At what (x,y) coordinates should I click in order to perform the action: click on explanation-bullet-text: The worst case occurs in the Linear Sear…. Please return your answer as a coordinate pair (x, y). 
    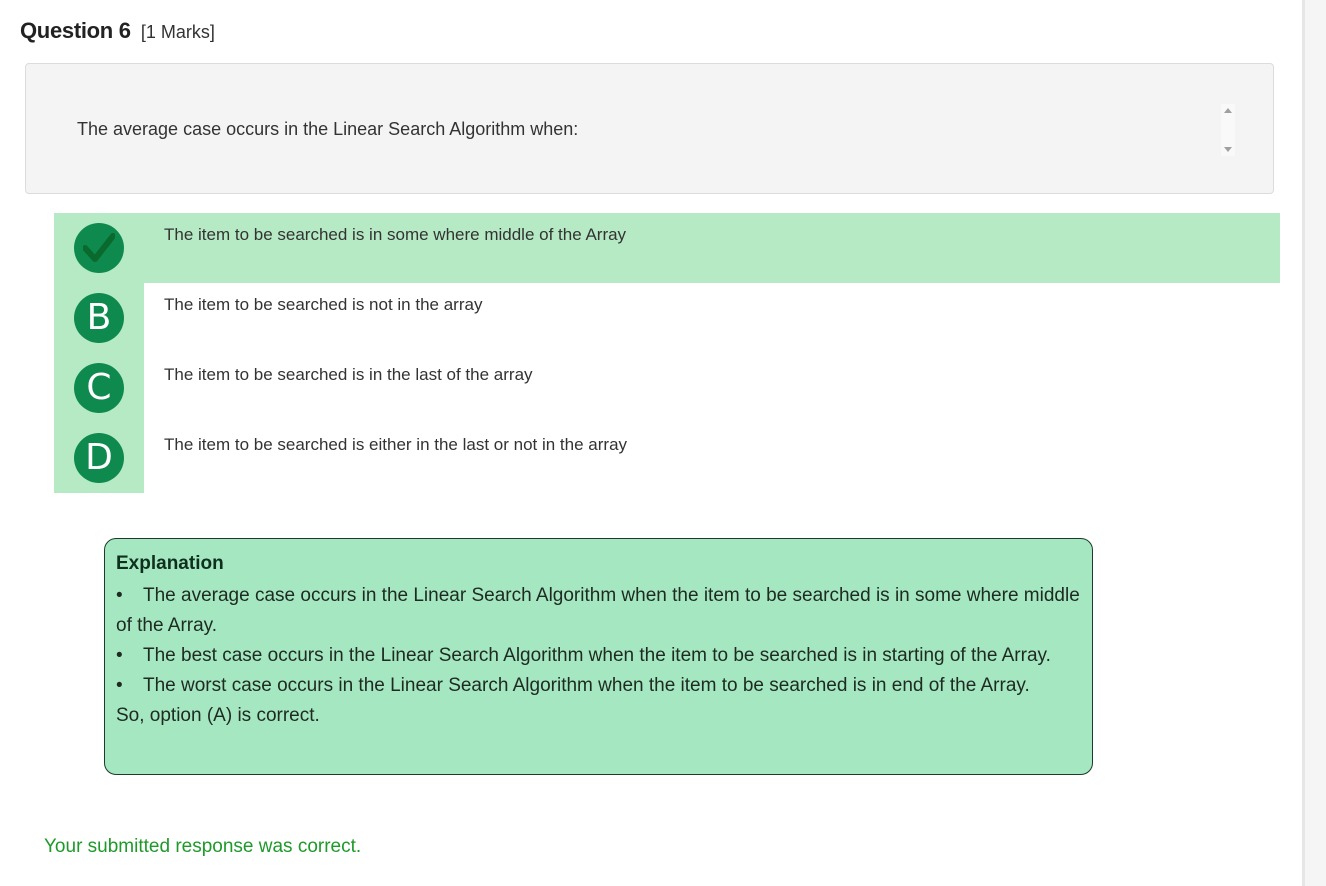
    Looking at the image, I should click on (586, 685).